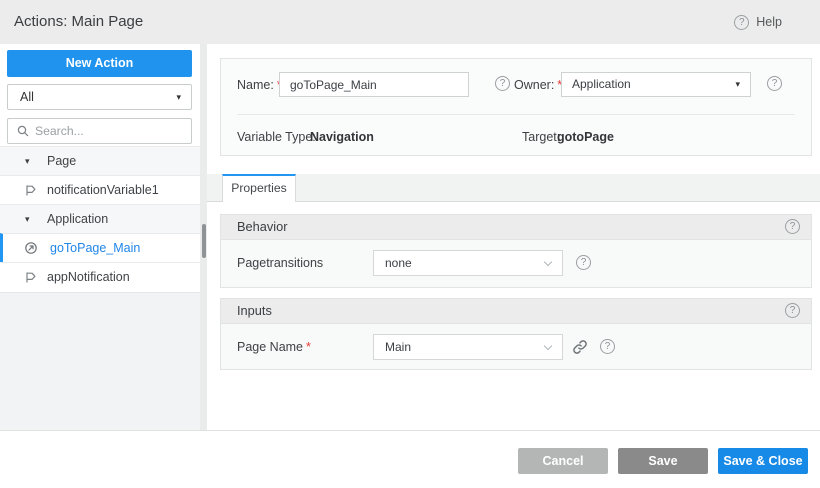  I want to click on inputs-section-header: Inputs ?, so click(516, 311).